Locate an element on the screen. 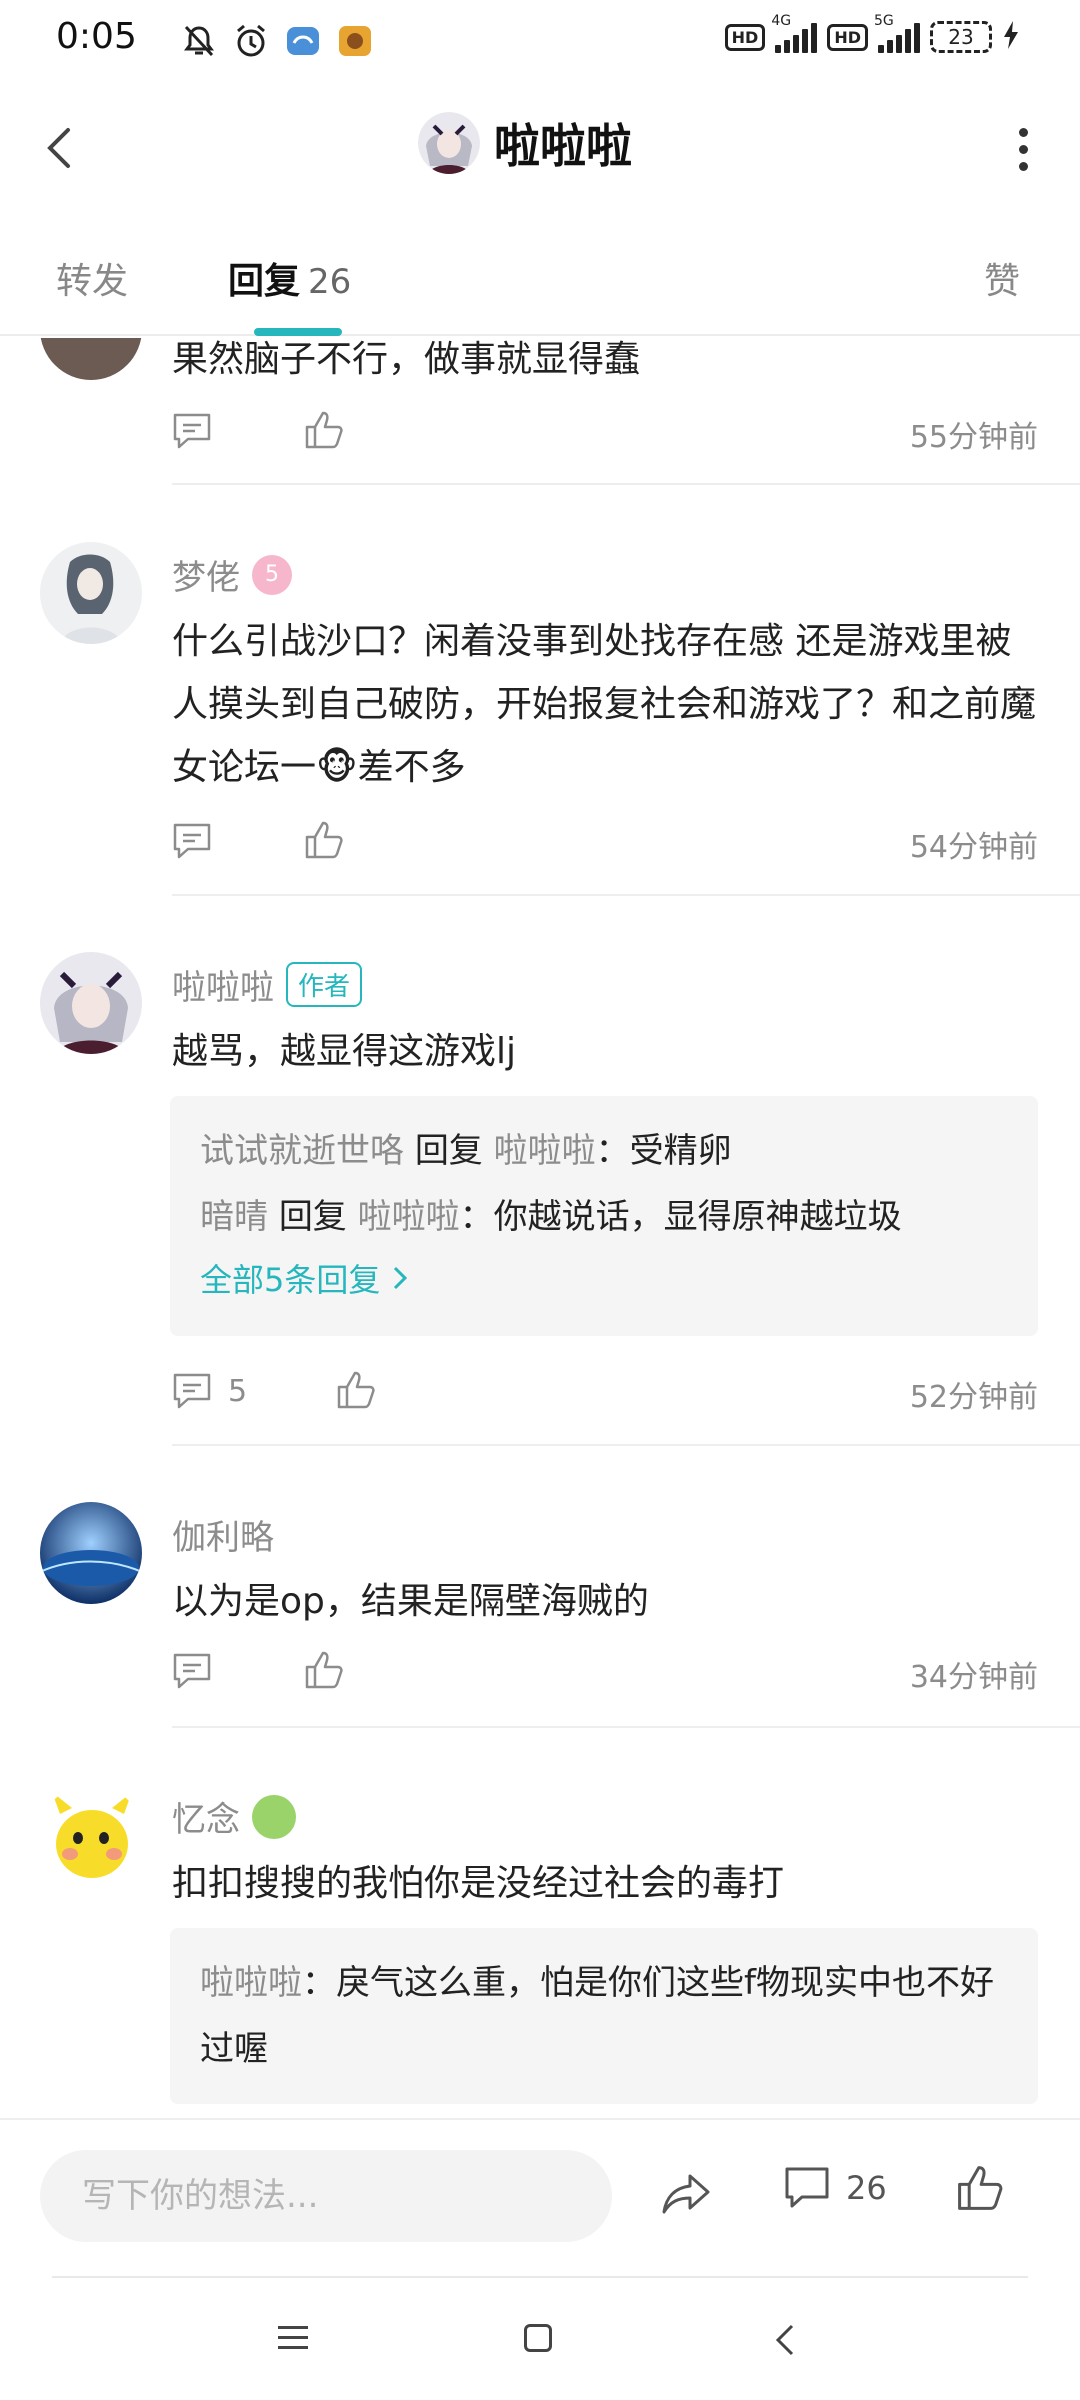 This screenshot has height=2400, width=1080. comment-author: 梦佬 5 is located at coordinates (232, 574).